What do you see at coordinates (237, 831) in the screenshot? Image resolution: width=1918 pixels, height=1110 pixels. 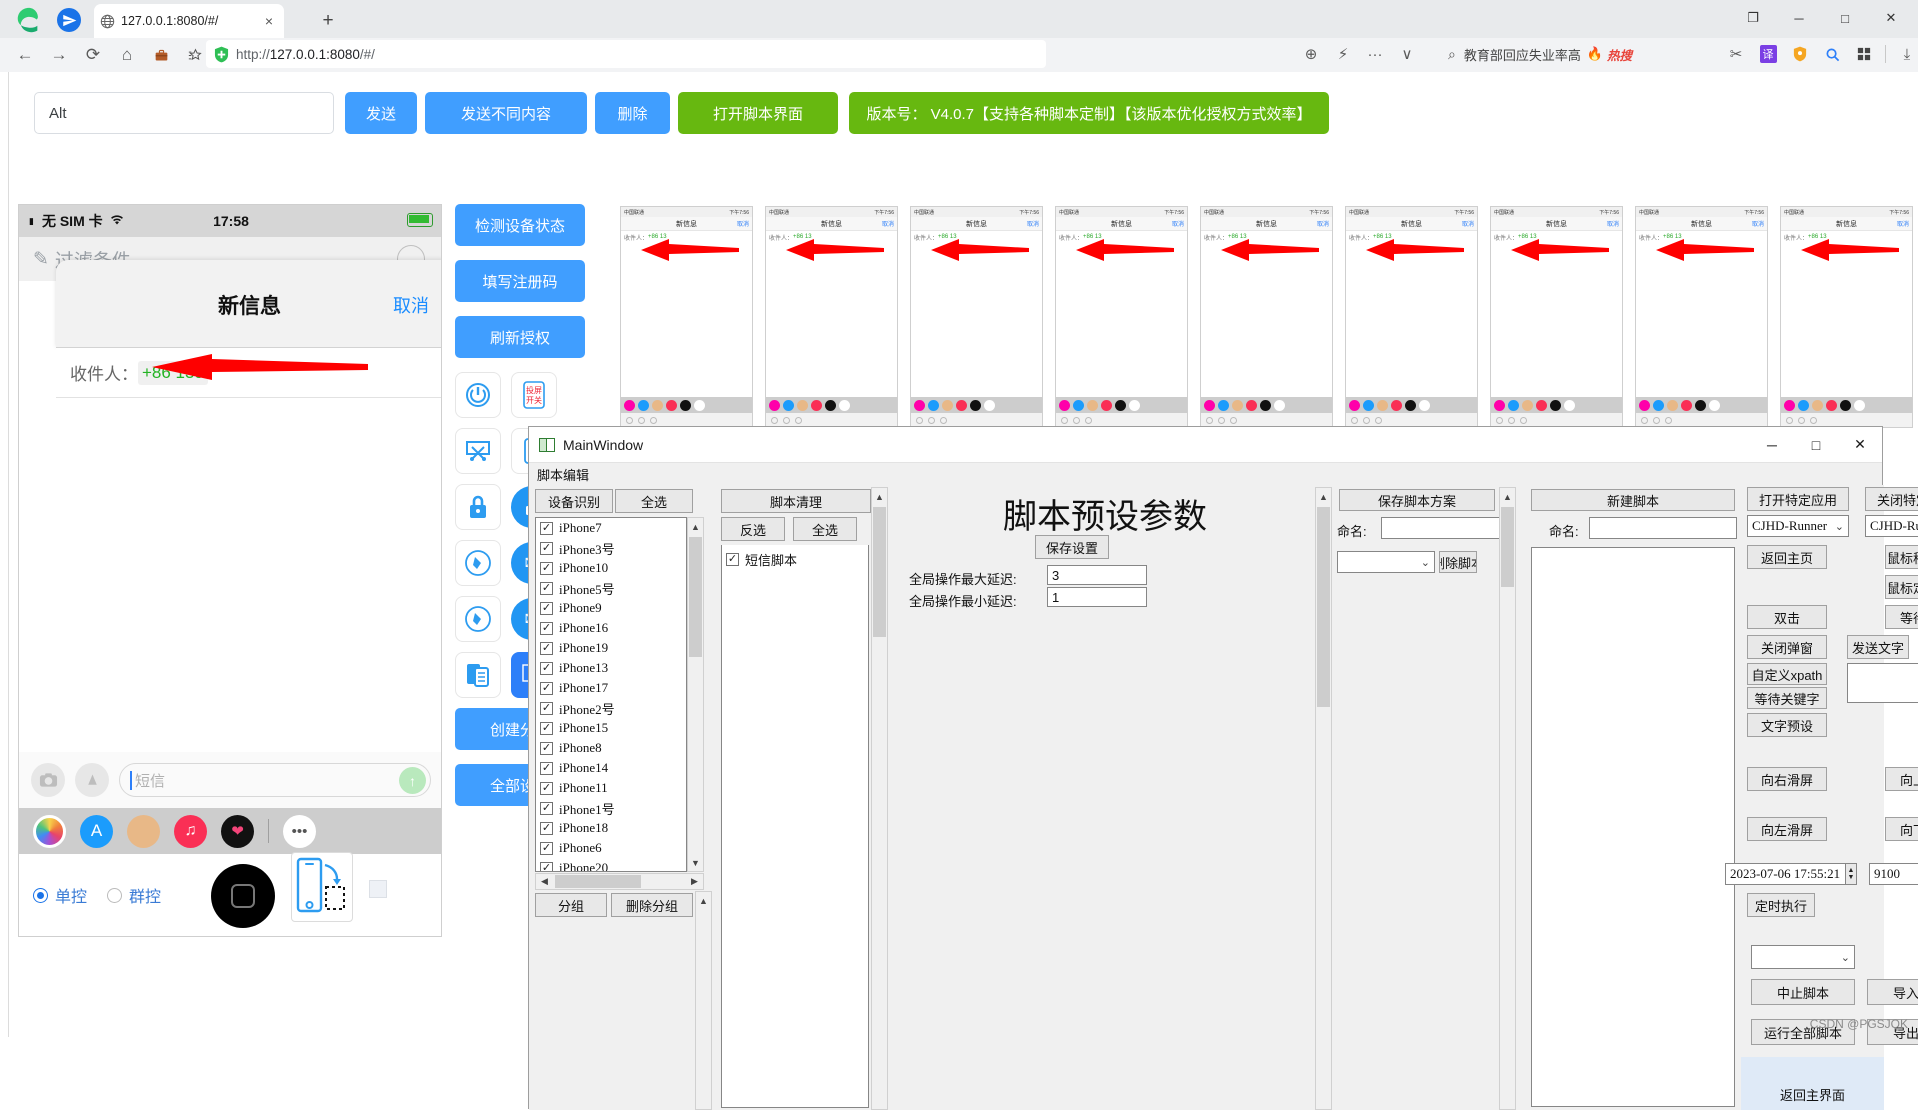 I see `digital-touch-icon: ❤` at bounding box center [237, 831].